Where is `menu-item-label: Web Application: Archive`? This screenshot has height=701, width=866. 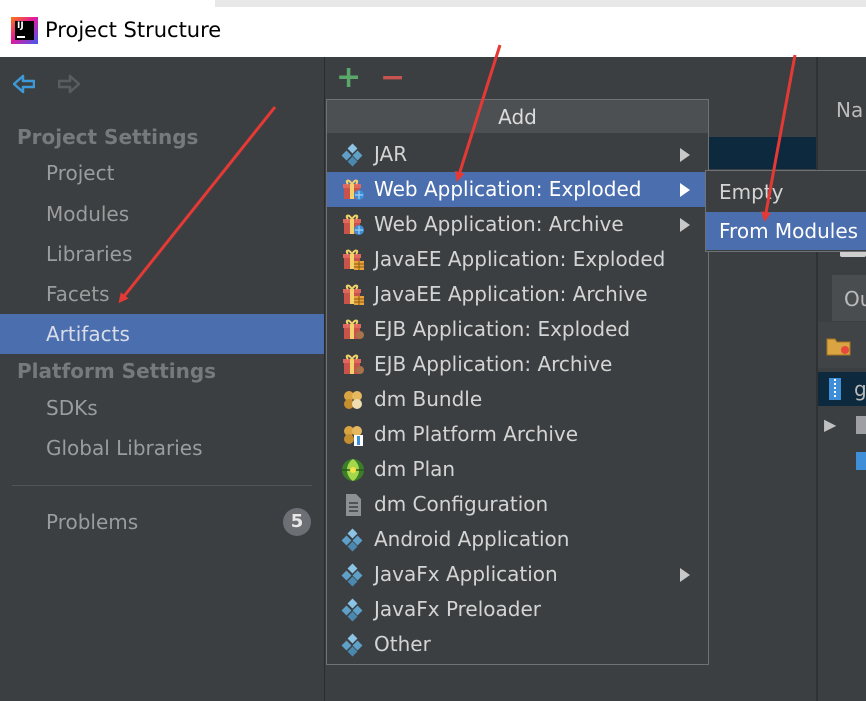 menu-item-label: Web Application: Archive is located at coordinates (499, 224).